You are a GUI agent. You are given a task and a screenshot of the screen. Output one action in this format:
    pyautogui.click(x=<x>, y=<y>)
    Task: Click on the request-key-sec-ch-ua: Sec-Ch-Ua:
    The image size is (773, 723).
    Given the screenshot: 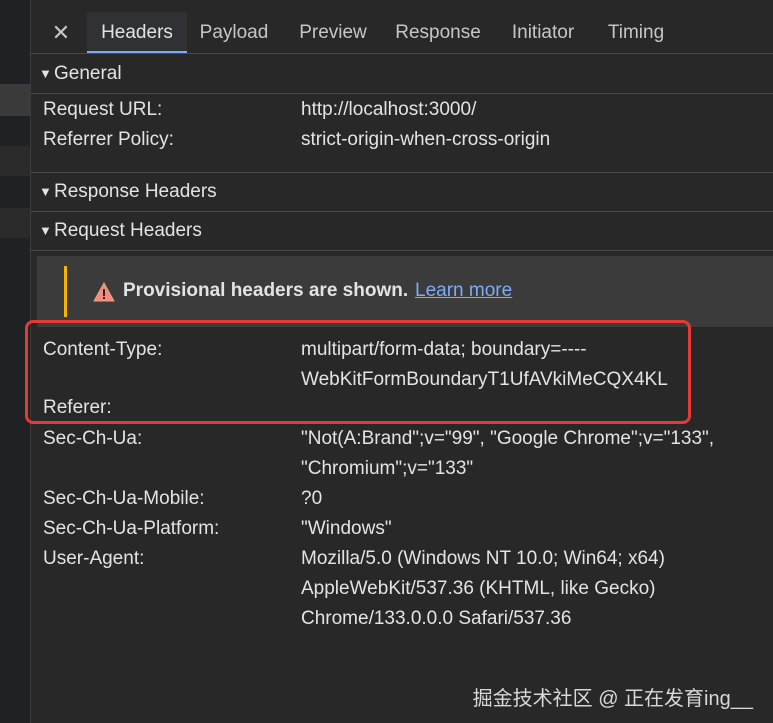 What is the action you would take?
    pyautogui.click(x=93, y=438)
    